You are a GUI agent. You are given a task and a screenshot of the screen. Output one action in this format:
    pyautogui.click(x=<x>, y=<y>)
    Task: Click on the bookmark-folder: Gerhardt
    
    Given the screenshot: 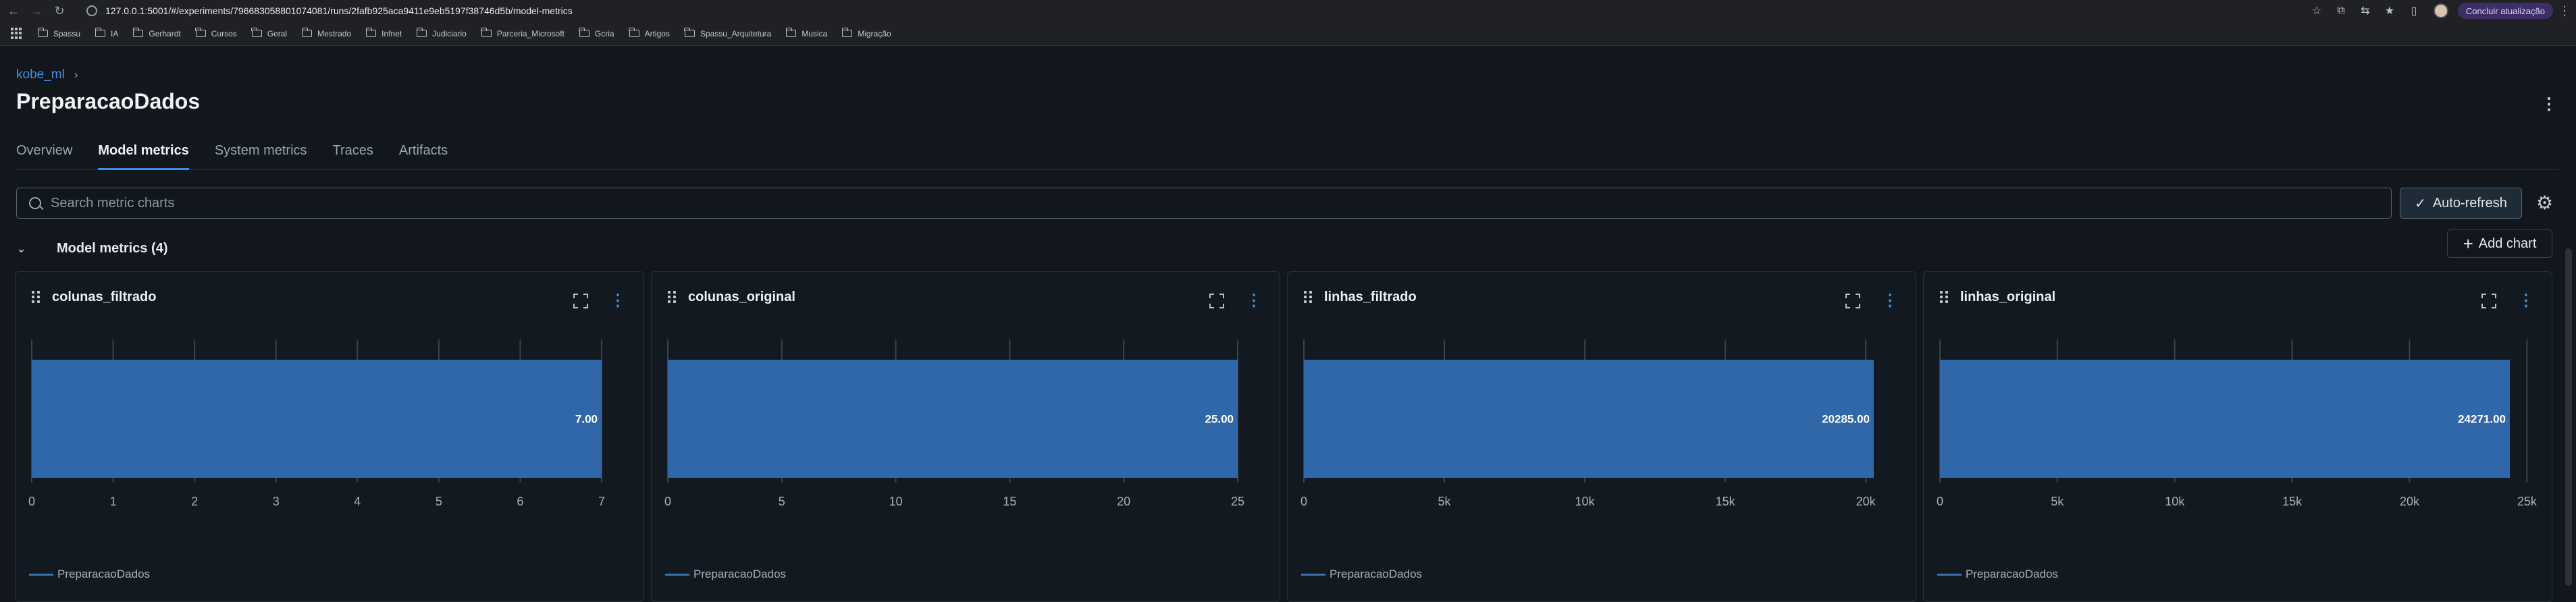 What is the action you would take?
    pyautogui.click(x=156, y=33)
    